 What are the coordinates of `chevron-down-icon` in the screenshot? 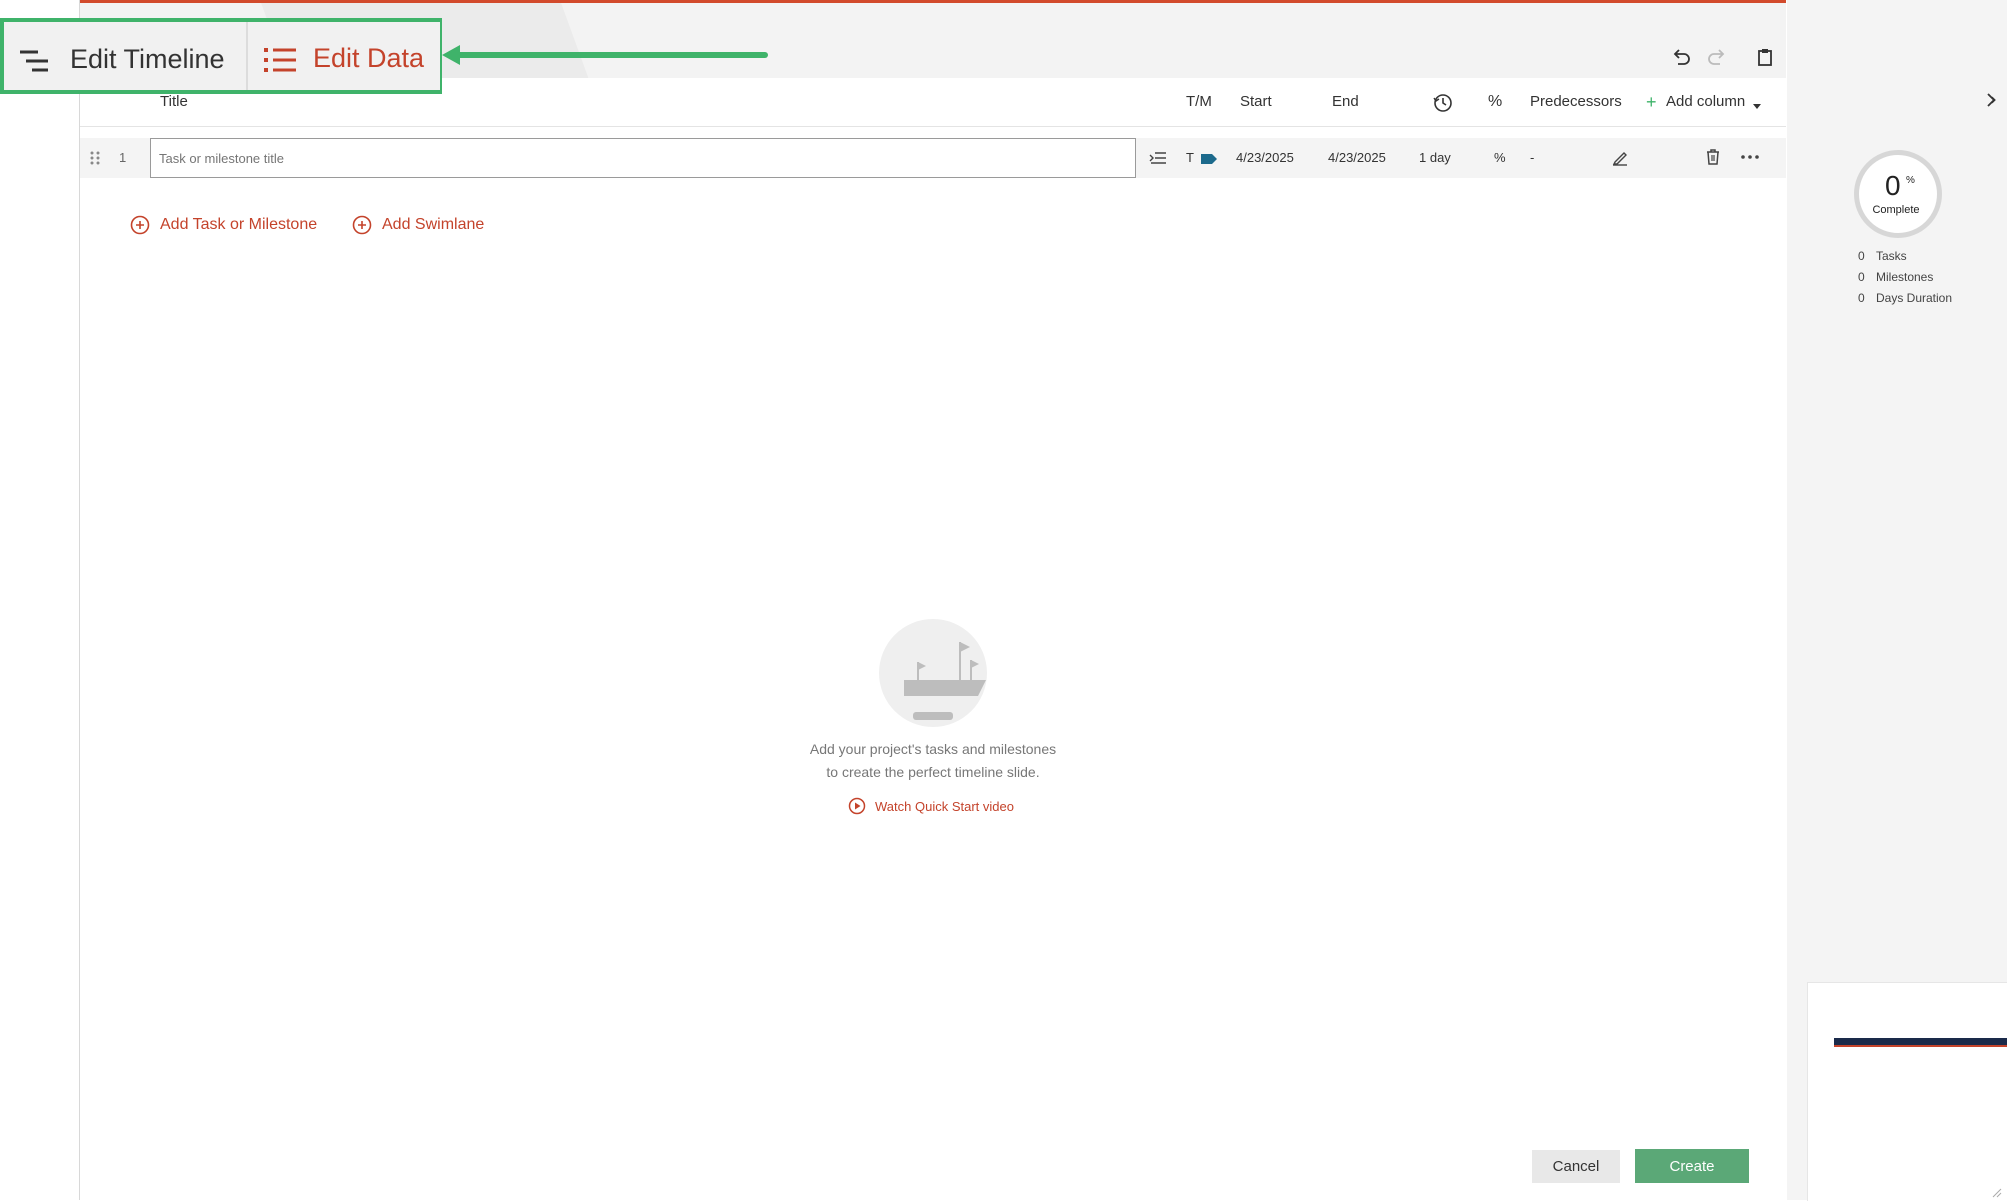 It's located at (1757, 103).